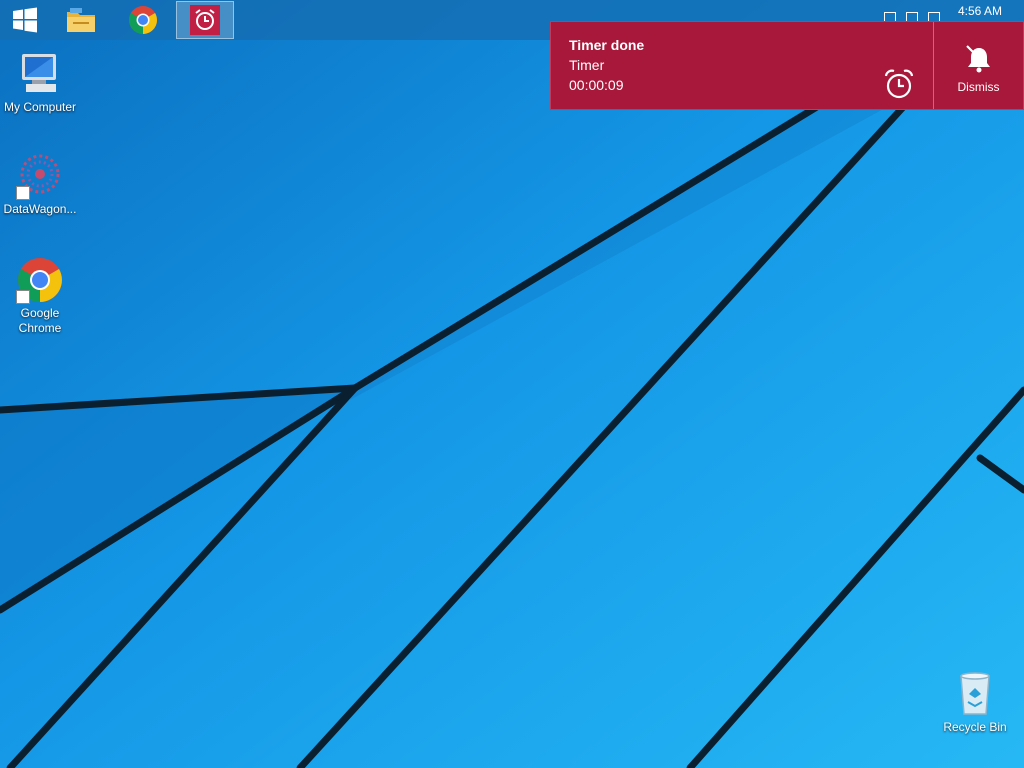  Describe the element at coordinates (587, 65) in the screenshot. I see `notification-subtitle: Timer` at that location.